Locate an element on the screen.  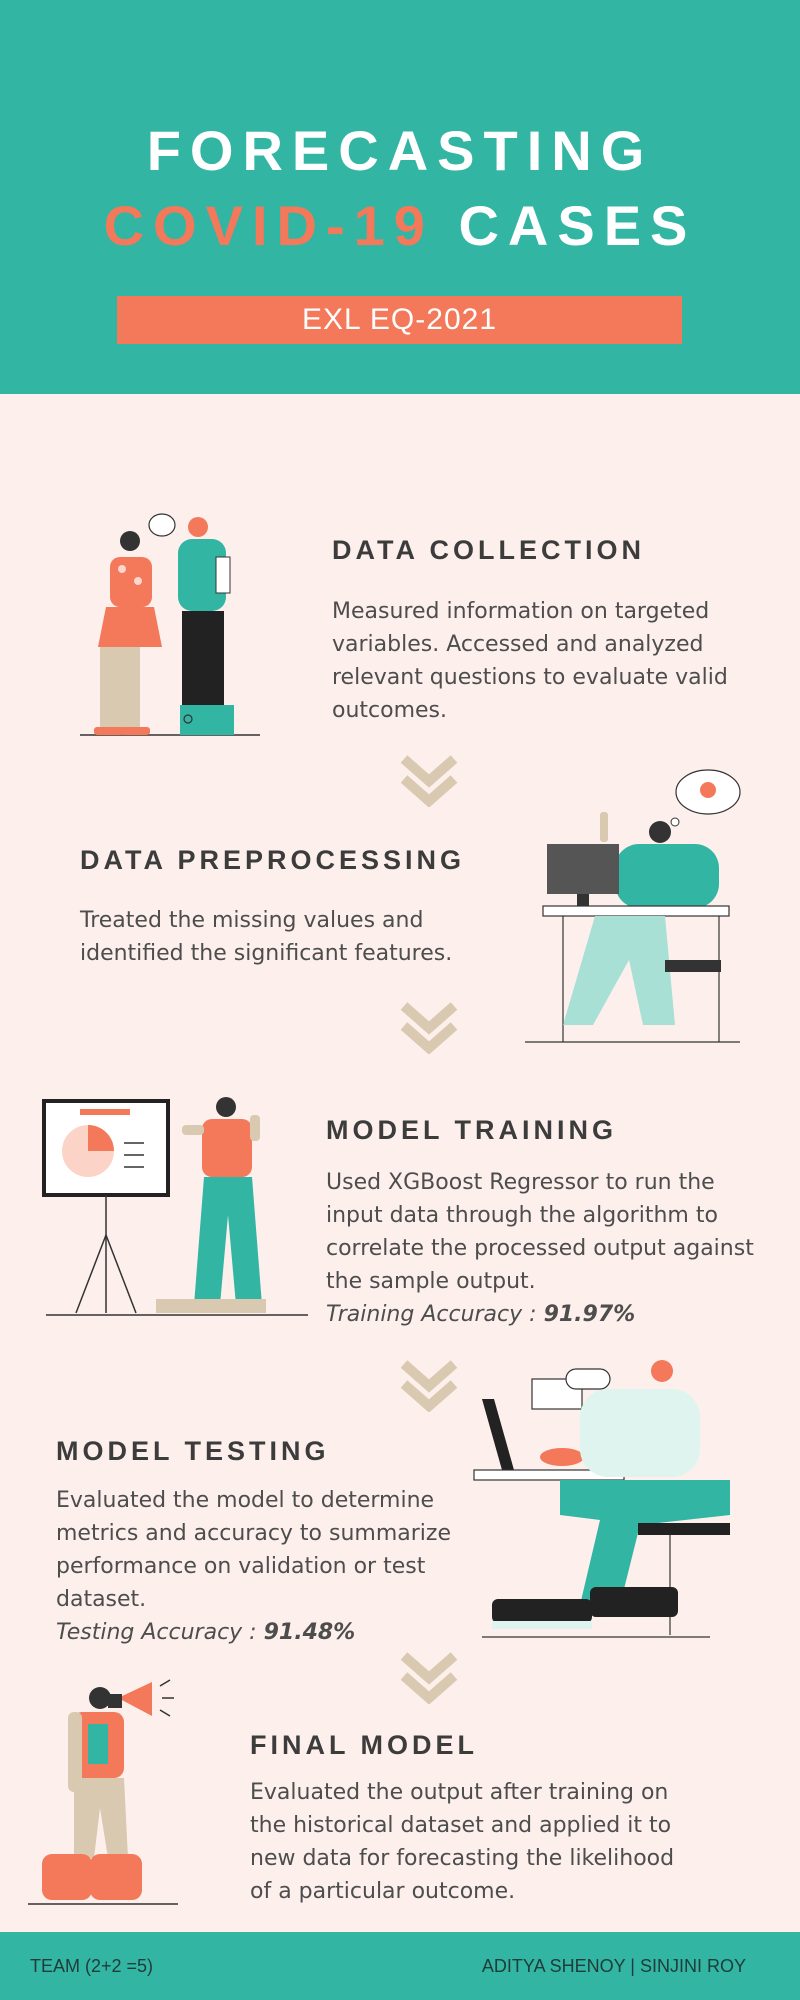
title-line-forecasting: FORECASTING is located at coordinates (400, 150).